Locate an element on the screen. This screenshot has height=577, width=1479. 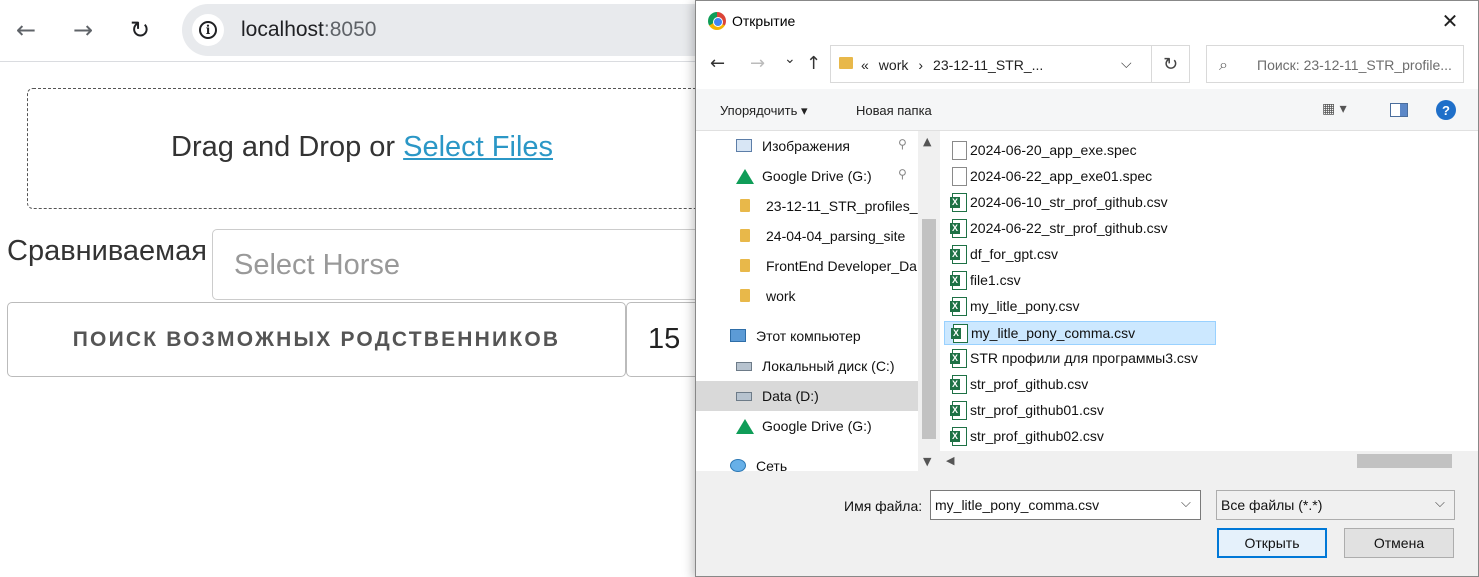
help-icon: ? is located at coordinates (1446, 110).